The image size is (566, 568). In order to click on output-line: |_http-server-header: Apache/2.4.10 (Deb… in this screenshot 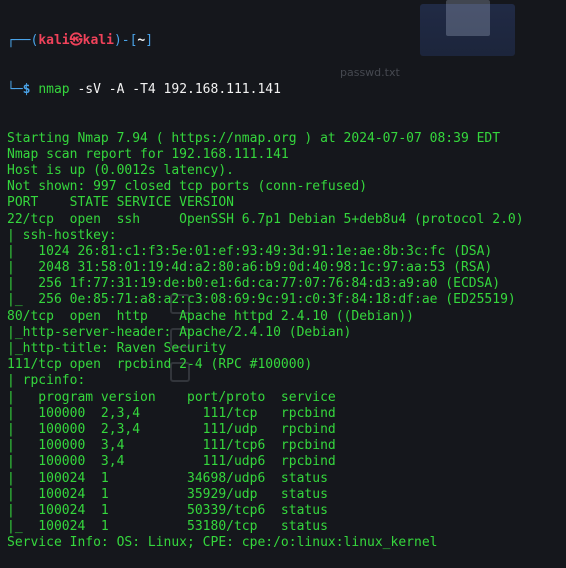, I will do `click(179, 332)`.